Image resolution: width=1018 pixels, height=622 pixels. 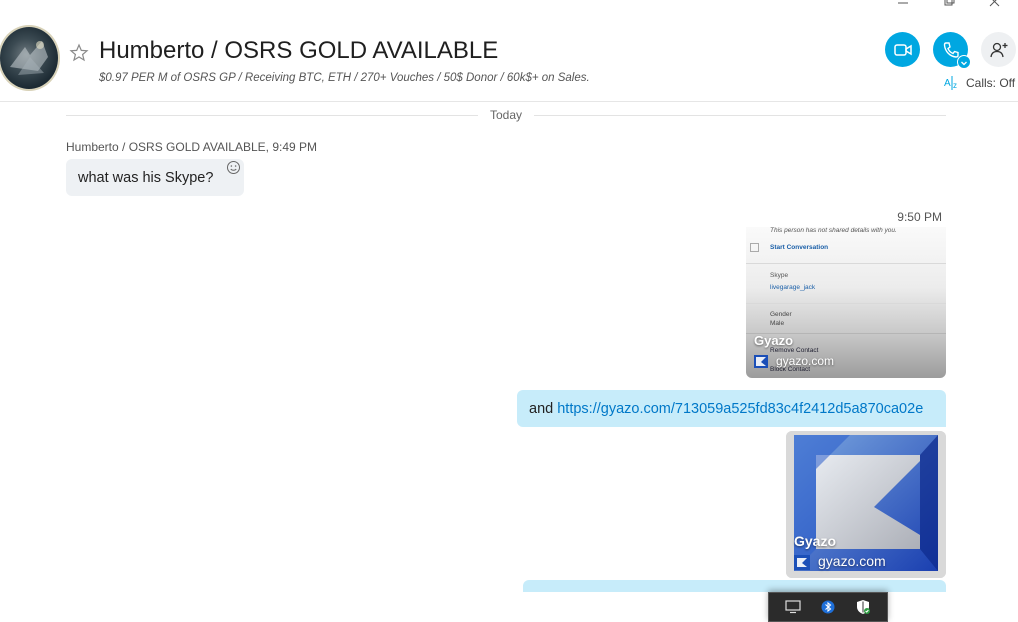 I want to click on day-label: Today, so click(x=506, y=115).